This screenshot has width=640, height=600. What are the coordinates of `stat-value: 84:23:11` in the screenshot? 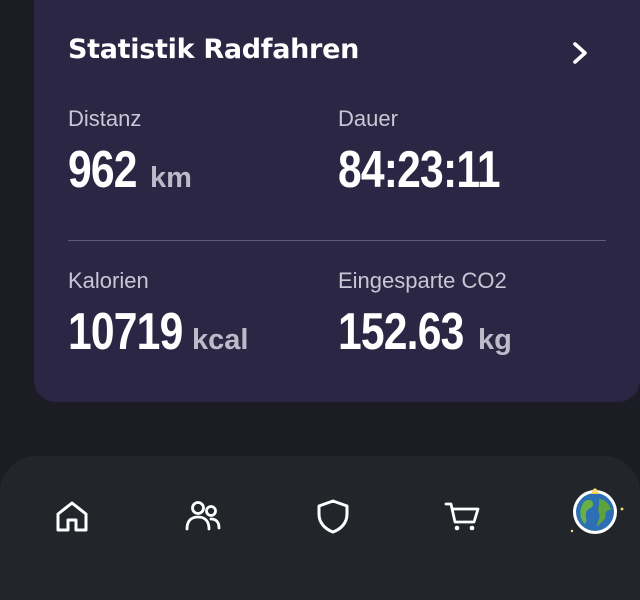 It's located at (419, 170).